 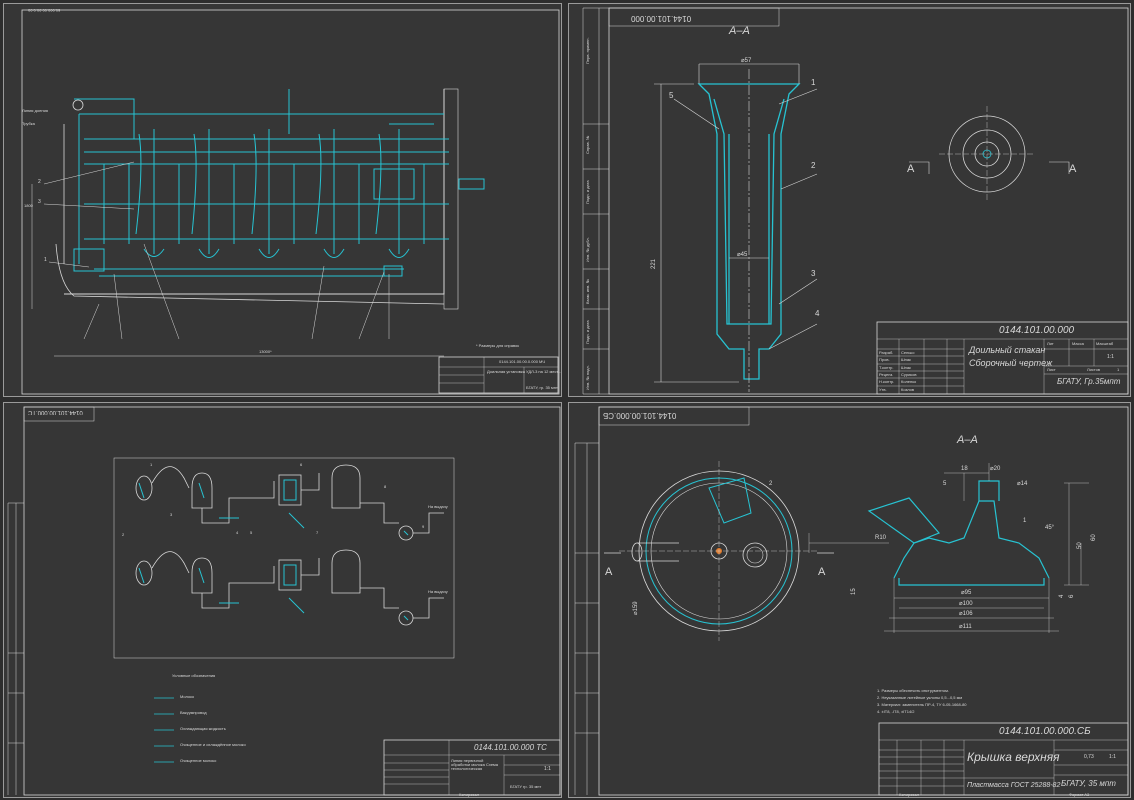 What do you see at coordinates (1050, 343) in the screenshot?
I see `tb-lit: Лит` at bounding box center [1050, 343].